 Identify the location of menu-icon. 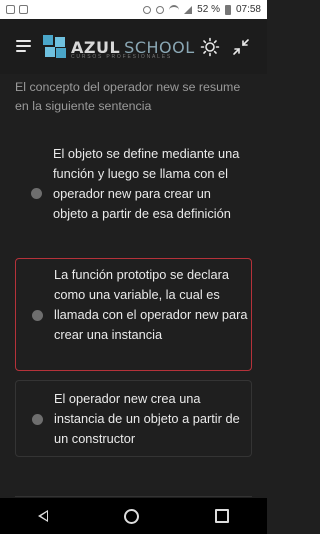
(23, 46).